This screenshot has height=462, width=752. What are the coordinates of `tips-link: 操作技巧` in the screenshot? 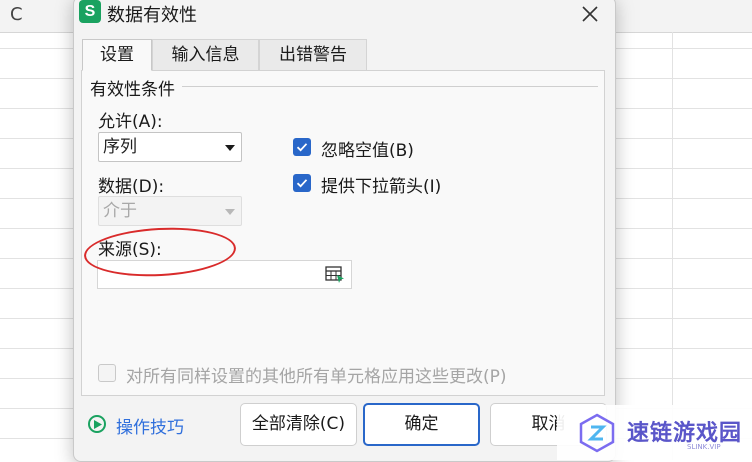 It's located at (139, 425).